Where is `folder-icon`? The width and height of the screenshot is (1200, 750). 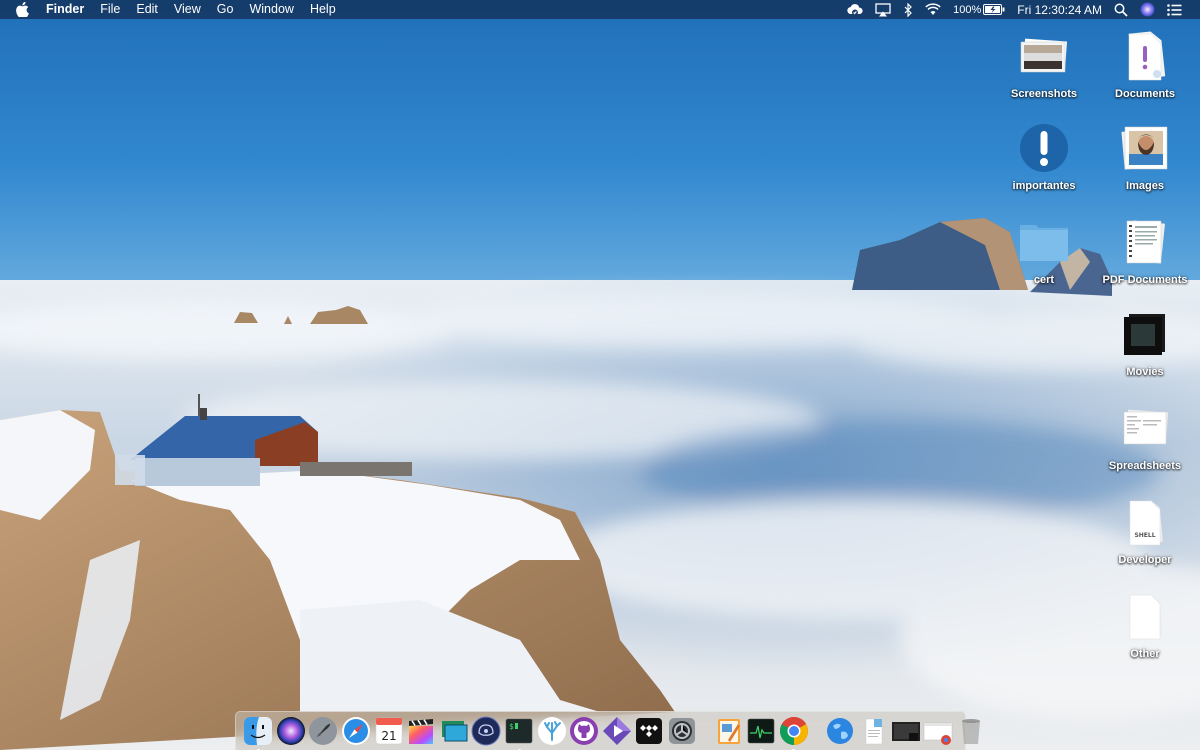
folder-icon is located at coordinates (1044, 242).